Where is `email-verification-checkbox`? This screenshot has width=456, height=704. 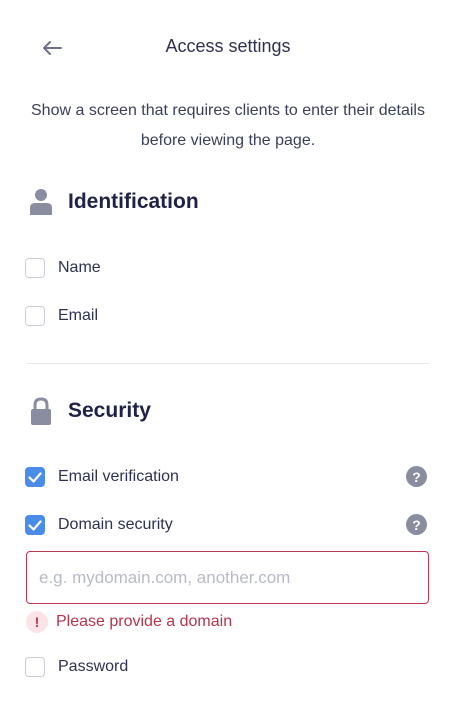 email-verification-checkbox is located at coordinates (35, 477).